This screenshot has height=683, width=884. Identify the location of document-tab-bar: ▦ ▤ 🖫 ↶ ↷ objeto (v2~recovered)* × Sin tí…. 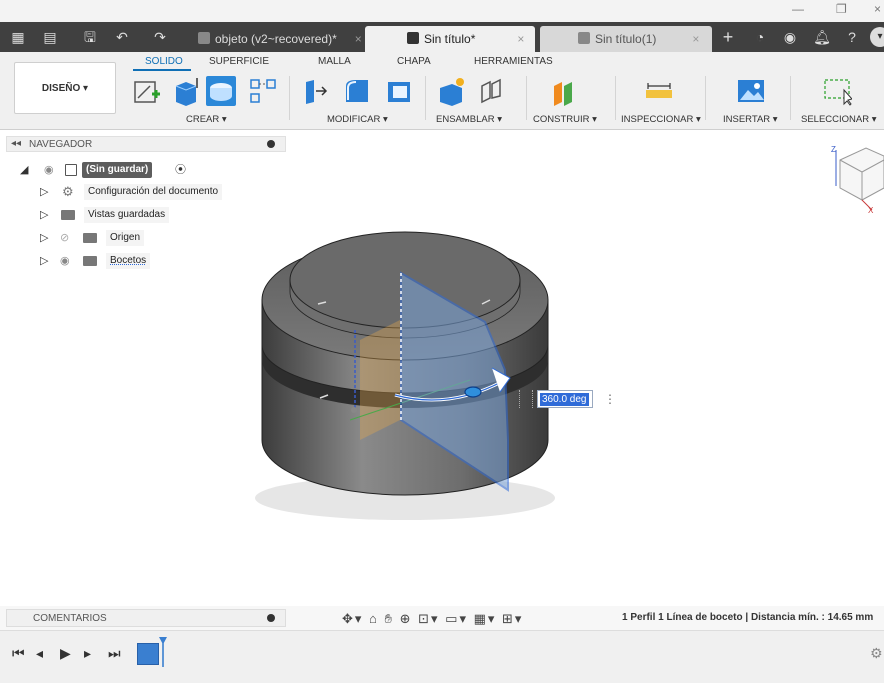
(442, 37).